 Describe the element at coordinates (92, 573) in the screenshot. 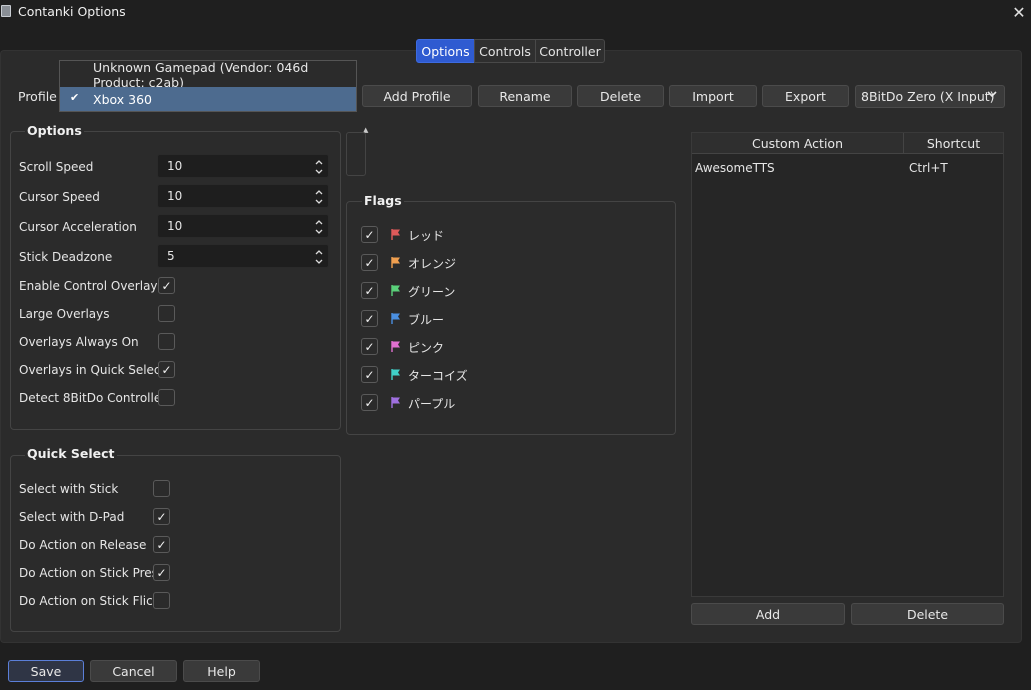

I see `do-action-on-stick-press-label: Do Action on Stick Press` at that location.